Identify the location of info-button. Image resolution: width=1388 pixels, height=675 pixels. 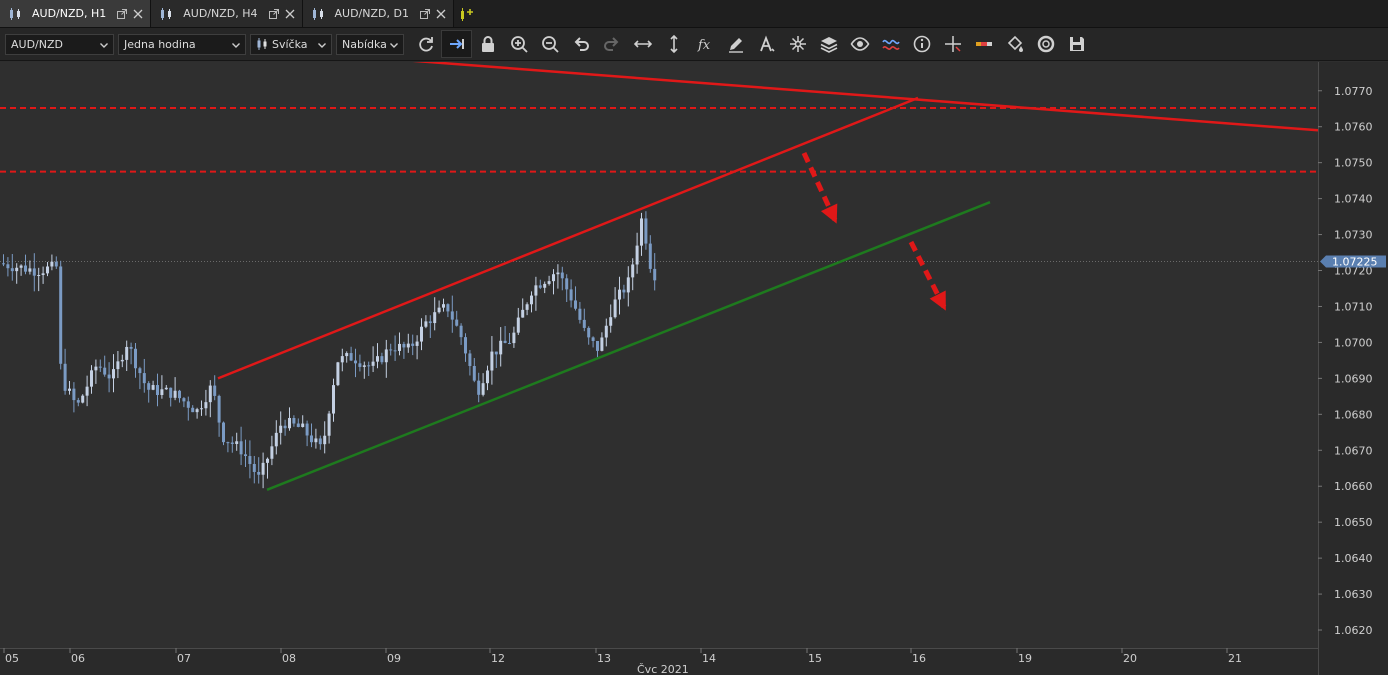
(921, 44).